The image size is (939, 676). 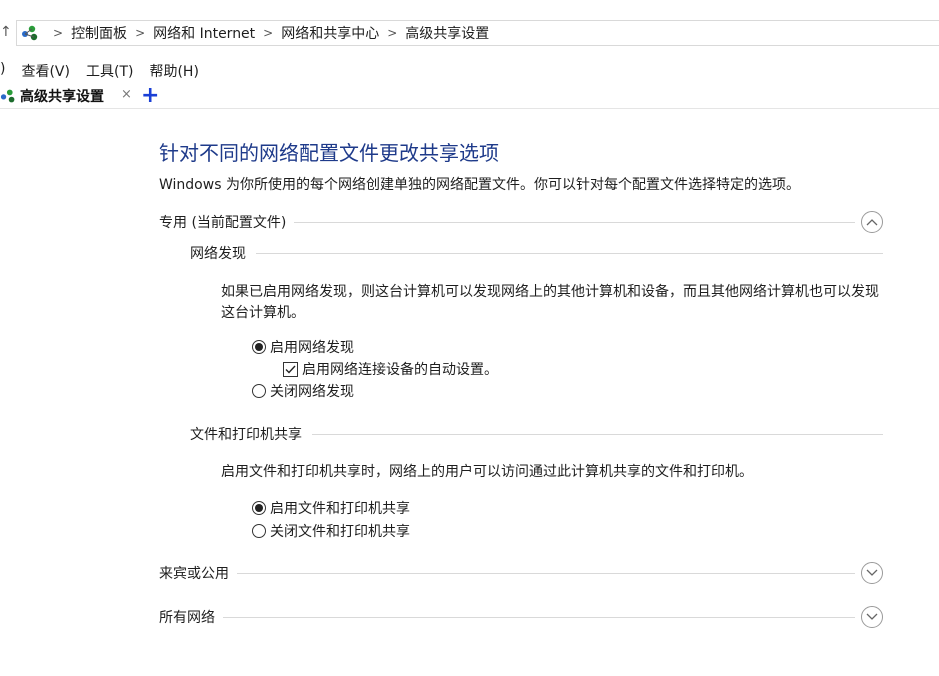 What do you see at coordinates (6, 32) in the screenshot?
I see `up-arrow-icon: ↑` at bounding box center [6, 32].